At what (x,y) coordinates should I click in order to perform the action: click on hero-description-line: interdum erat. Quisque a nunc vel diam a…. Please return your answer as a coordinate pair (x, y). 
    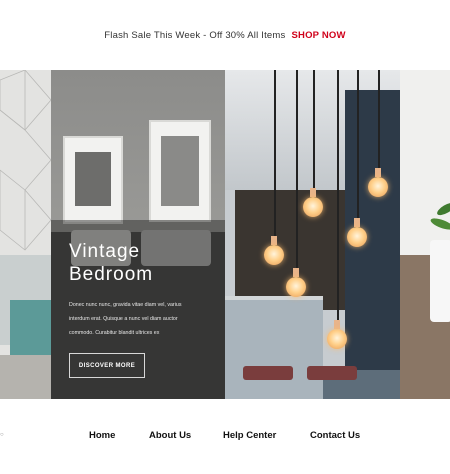
    Looking at the image, I should click on (123, 319).